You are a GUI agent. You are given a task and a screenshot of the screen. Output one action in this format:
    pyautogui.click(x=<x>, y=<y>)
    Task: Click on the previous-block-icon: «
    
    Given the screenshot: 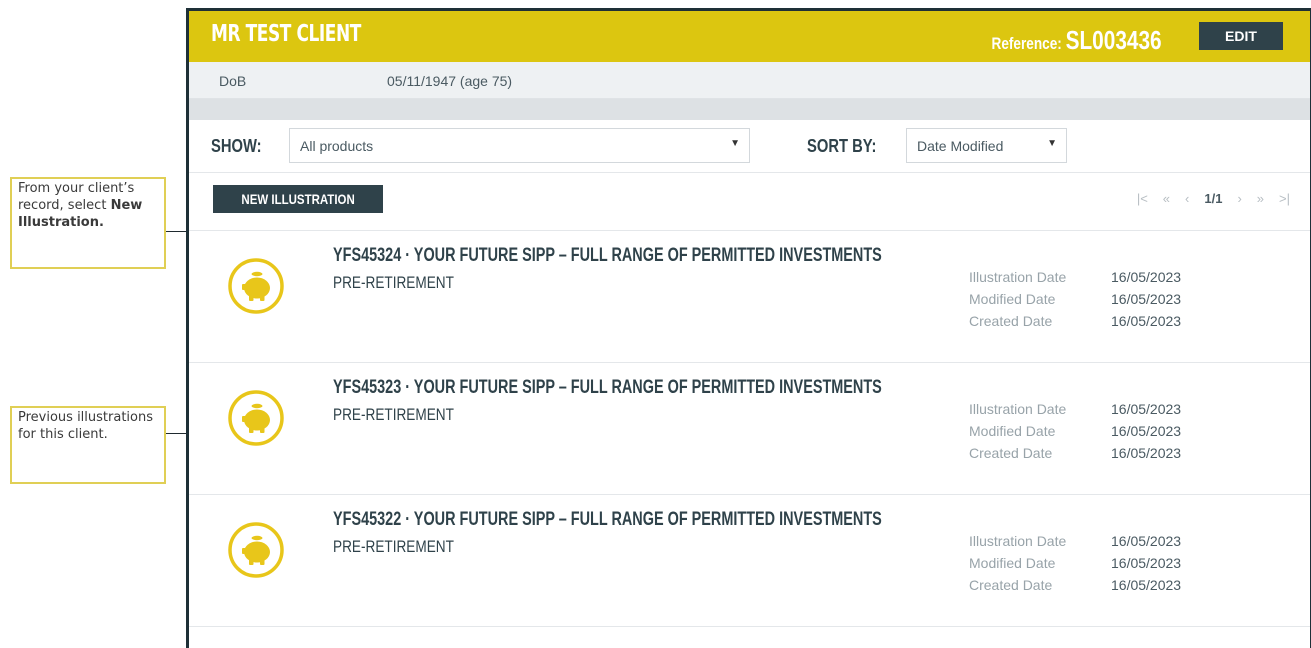 What is the action you would take?
    pyautogui.click(x=1166, y=198)
    